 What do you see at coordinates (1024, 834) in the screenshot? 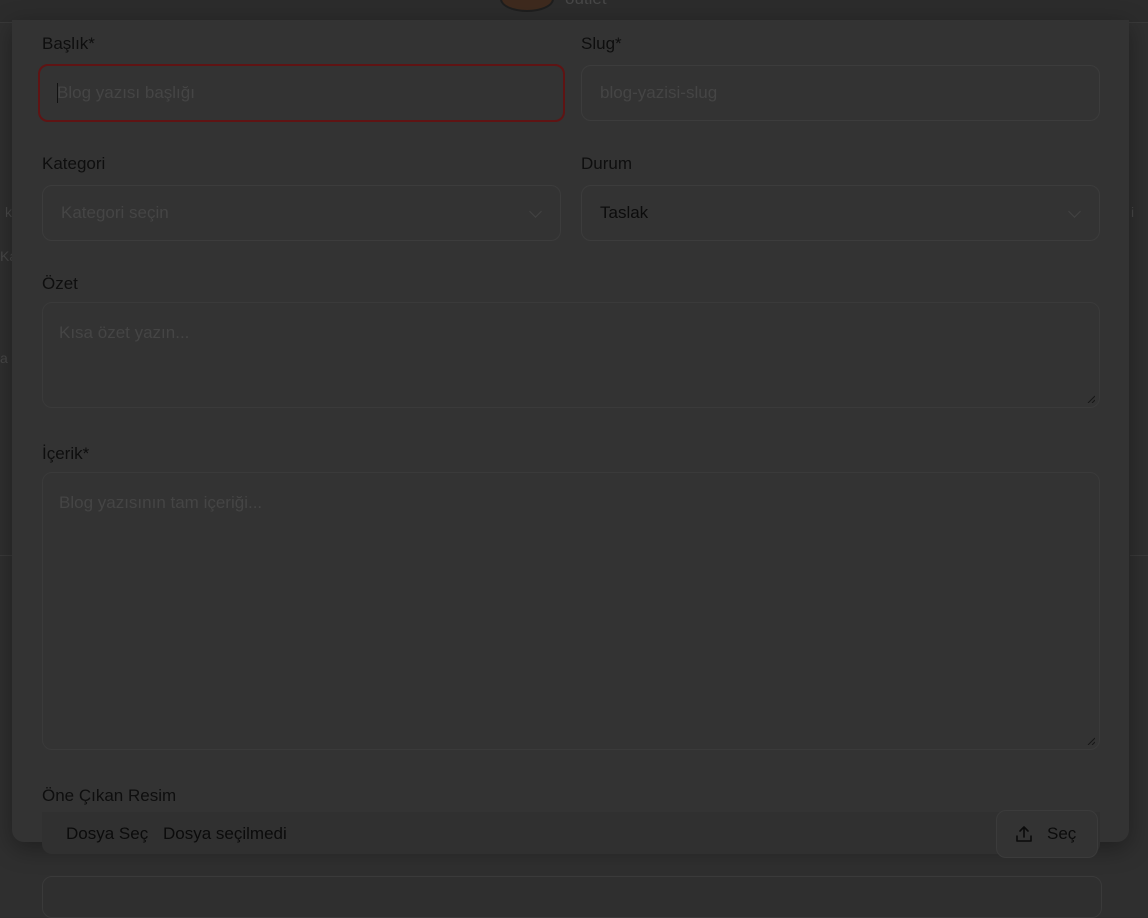
I see `upload-icon` at bounding box center [1024, 834].